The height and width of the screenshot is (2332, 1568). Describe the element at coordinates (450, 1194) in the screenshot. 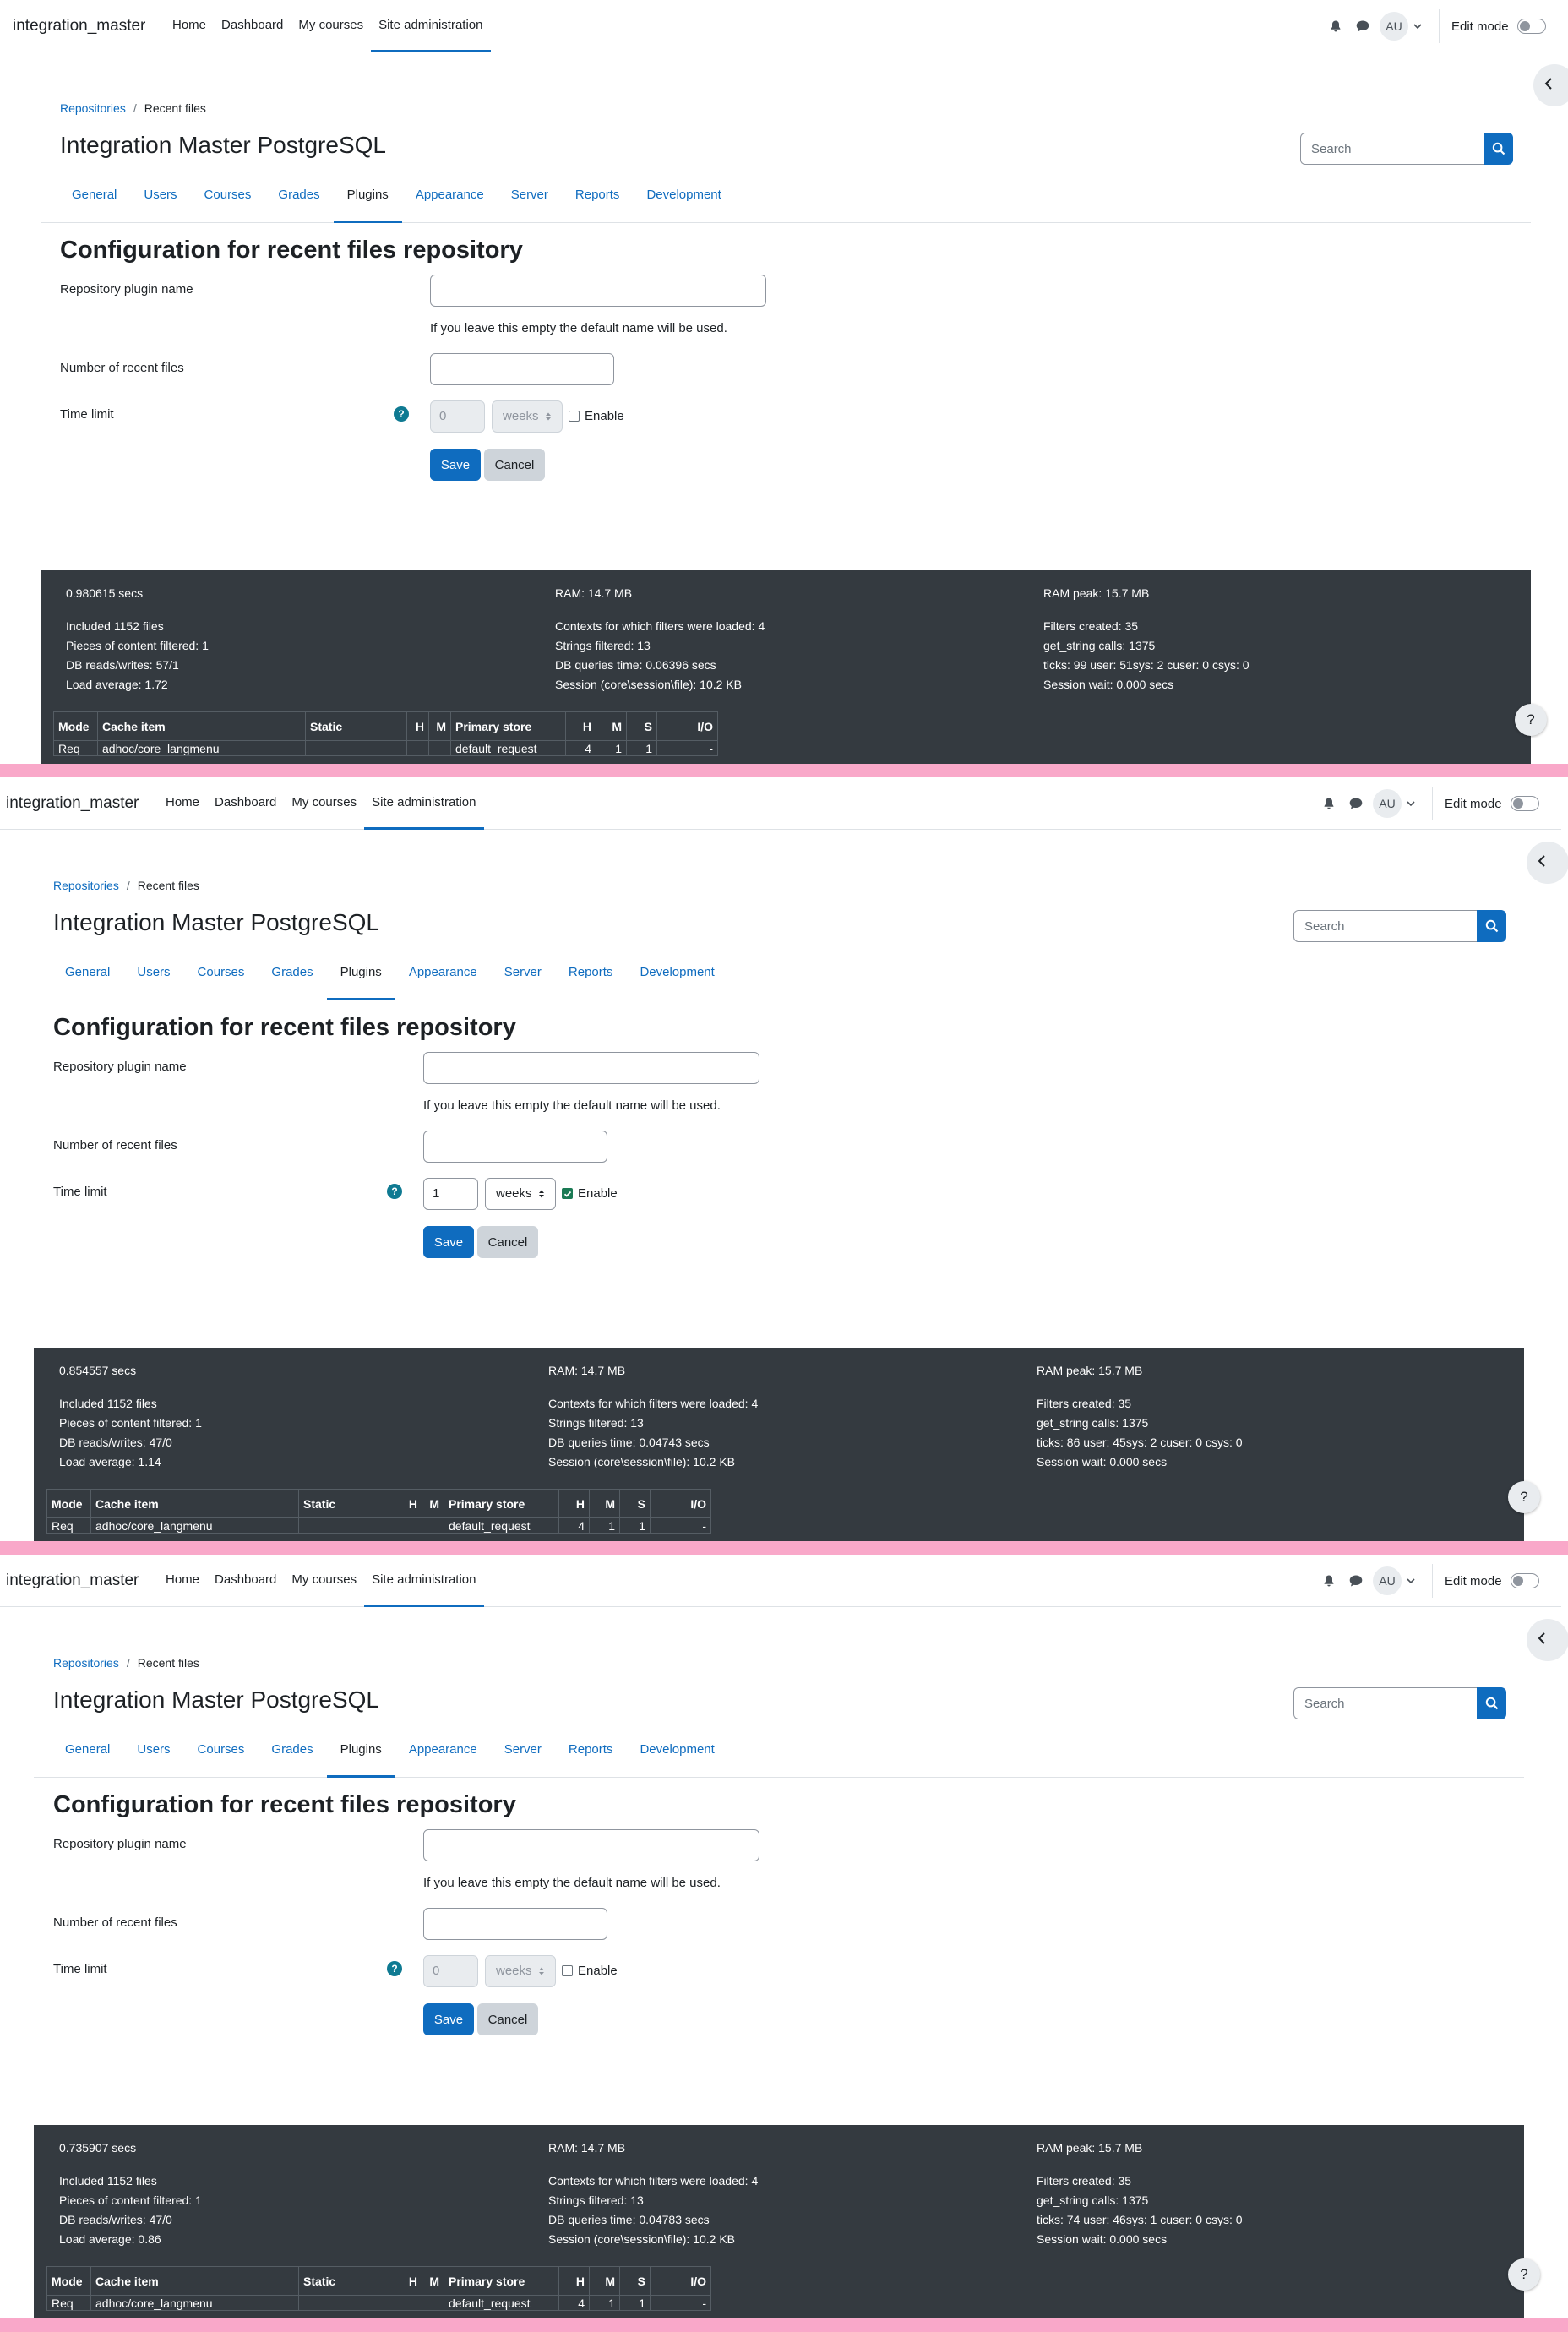

I see `time-limit-value-input: 1` at that location.